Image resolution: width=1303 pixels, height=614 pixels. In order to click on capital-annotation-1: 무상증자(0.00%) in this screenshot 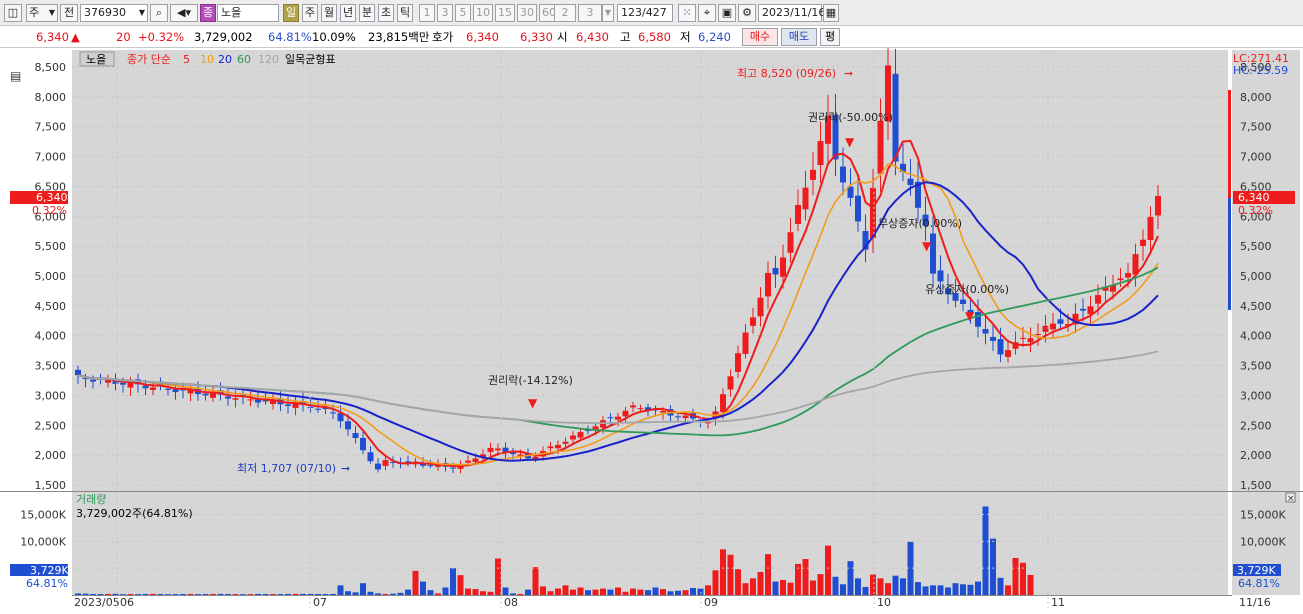, I will do `click(920, 223)`.